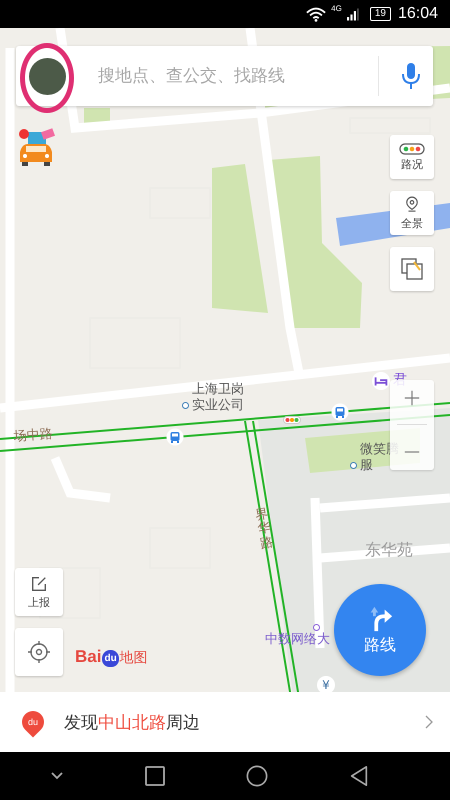  What do you see at coordinates (418, 14) in the screenshot?
I see `clock-time: 16:04` at bounding box center [418, 14].